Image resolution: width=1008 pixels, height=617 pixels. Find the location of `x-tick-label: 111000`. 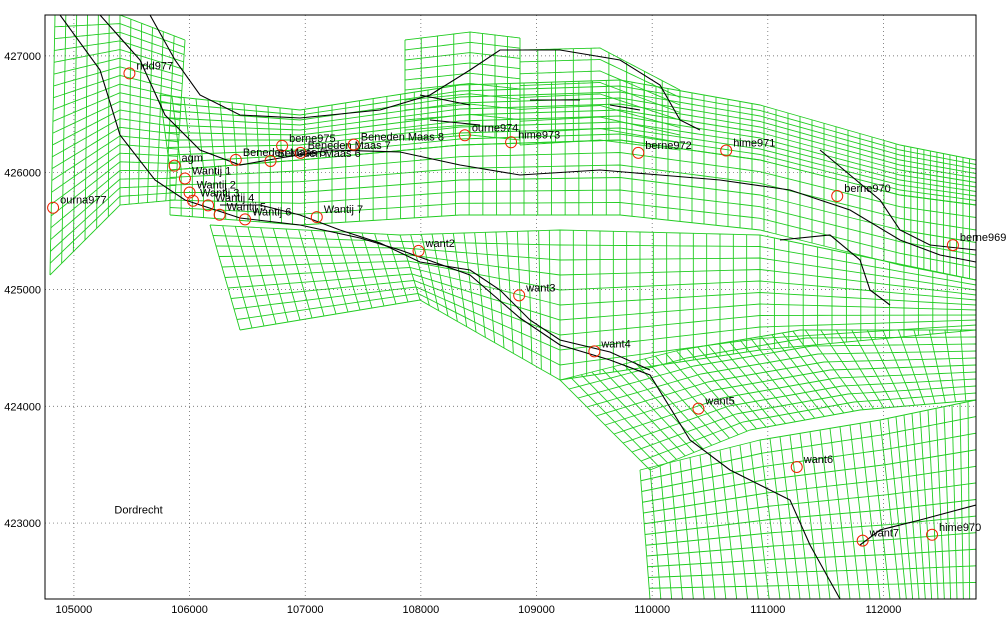

x-tick-label: 111000 is located at coordinates (767, 610).